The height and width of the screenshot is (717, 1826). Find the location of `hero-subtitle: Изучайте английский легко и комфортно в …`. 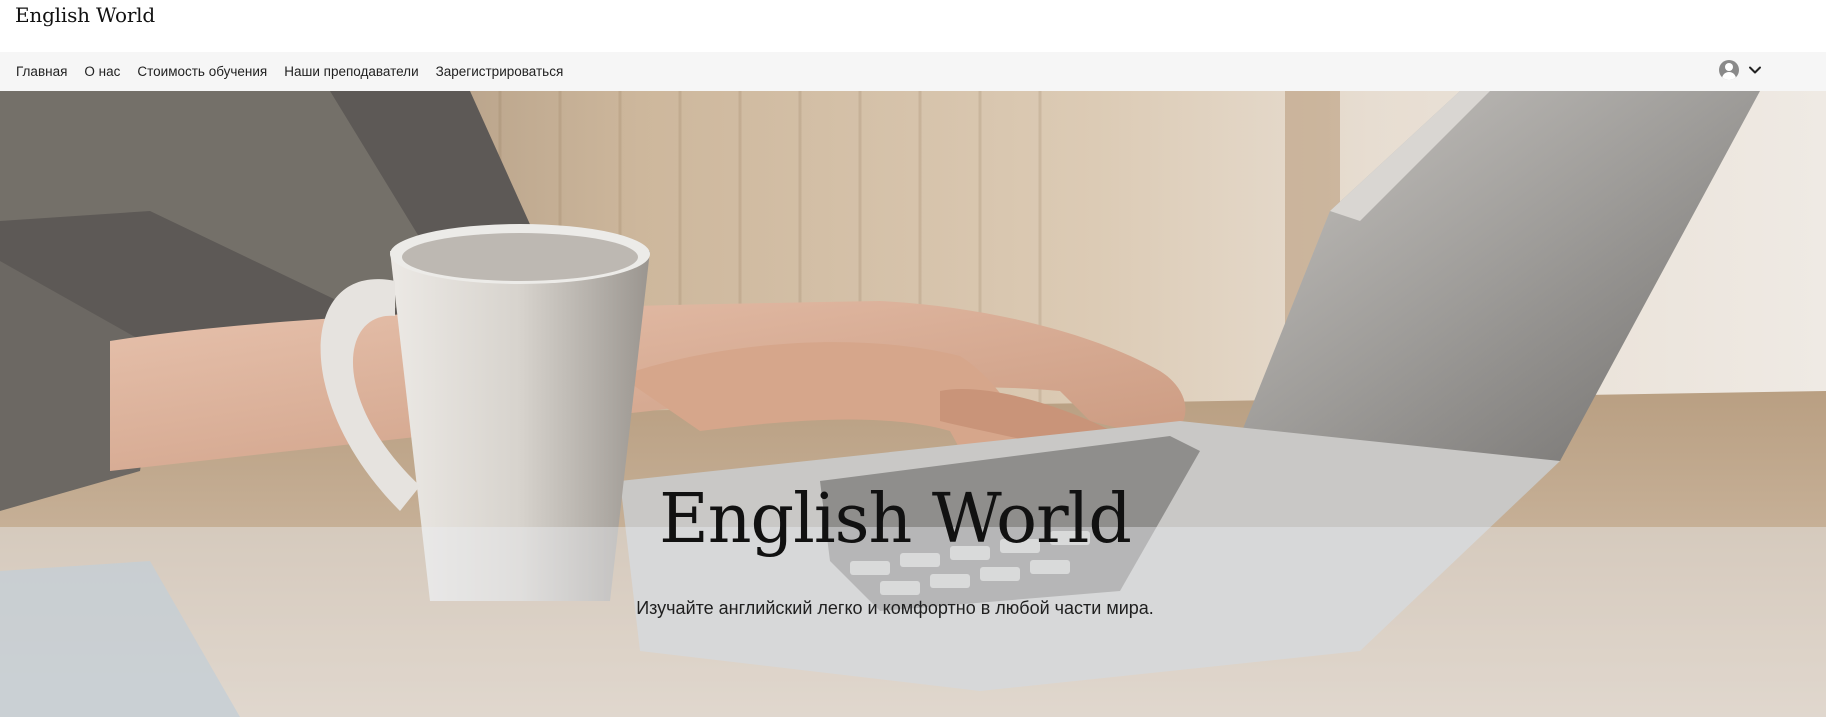

hero-subtitle: Изучайте английский легко и комфортно в … is located at coordinates (895, 608).